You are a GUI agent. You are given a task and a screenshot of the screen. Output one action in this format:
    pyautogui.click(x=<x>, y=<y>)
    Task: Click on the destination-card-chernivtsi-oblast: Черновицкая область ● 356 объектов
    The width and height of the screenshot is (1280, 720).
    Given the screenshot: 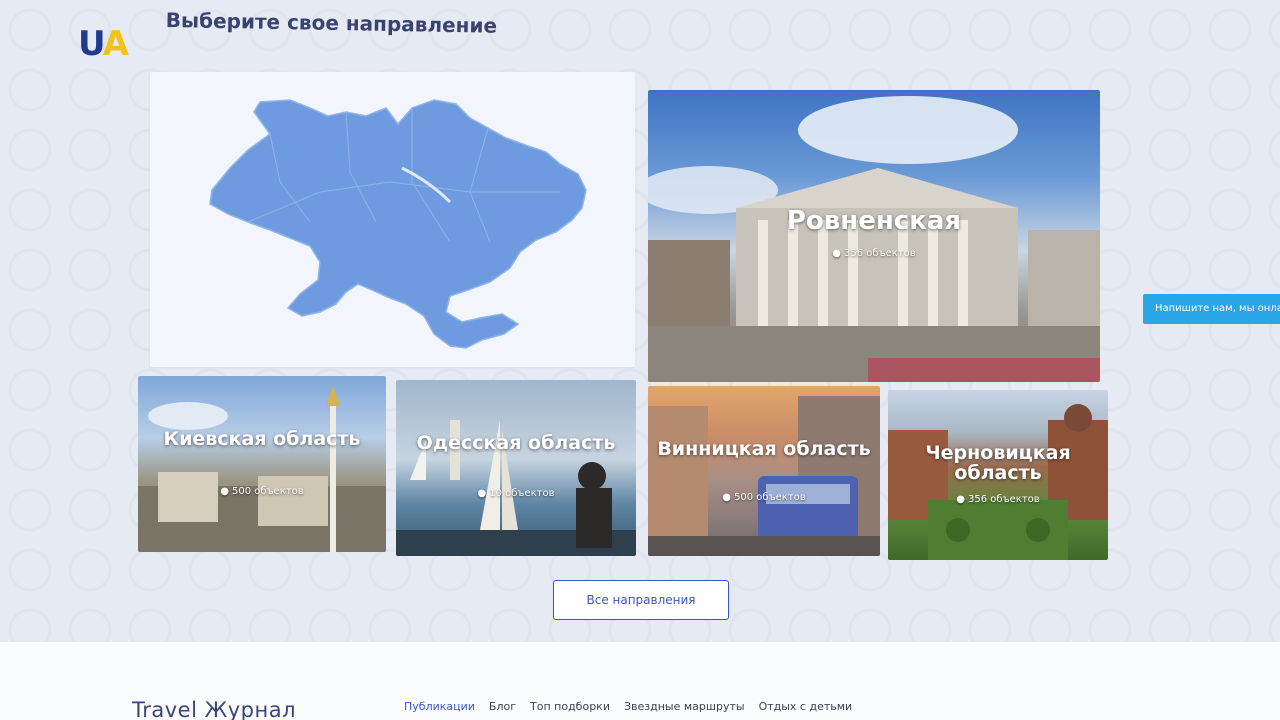 What is the action you would take?
    pyautogui.click(x=998, y=475)
    